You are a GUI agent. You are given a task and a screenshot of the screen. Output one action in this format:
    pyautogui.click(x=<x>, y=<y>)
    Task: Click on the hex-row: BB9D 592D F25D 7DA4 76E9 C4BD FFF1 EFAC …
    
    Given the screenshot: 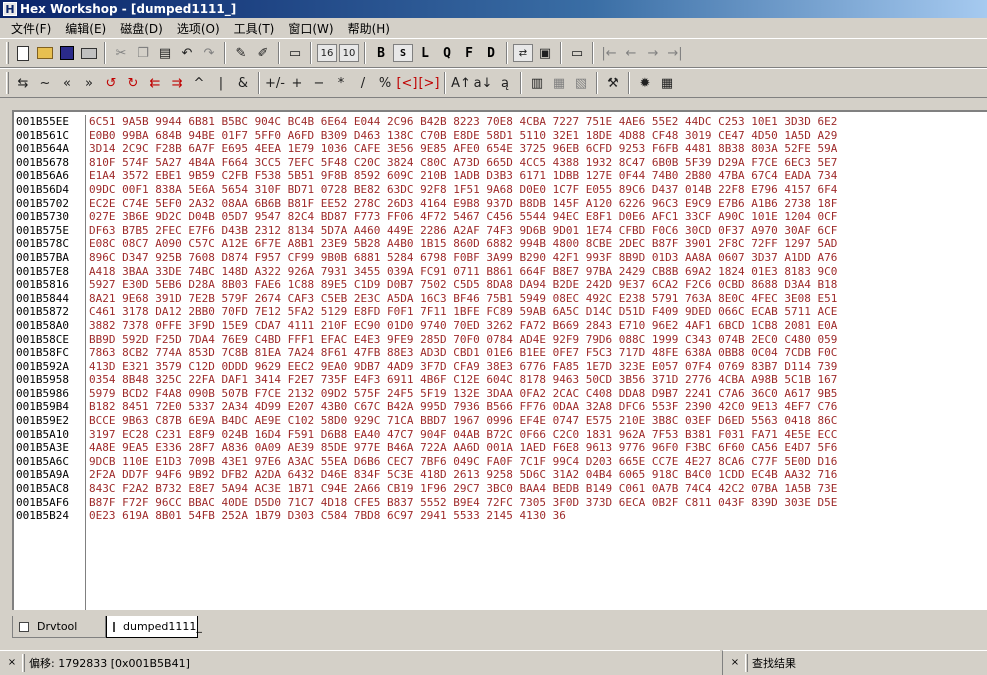 What is the action you would take?
    pyautogui.click(x=537, y=340)
    